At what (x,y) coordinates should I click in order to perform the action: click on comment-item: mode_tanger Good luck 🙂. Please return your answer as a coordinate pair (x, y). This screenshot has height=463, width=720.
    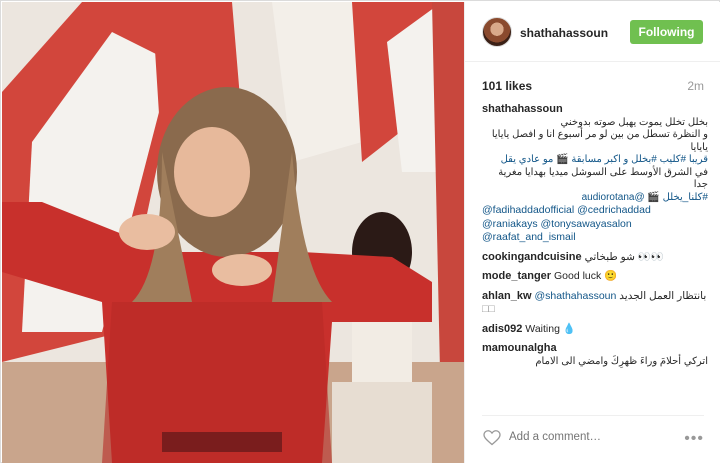
    Looking at the image, I should click on (595, 277).